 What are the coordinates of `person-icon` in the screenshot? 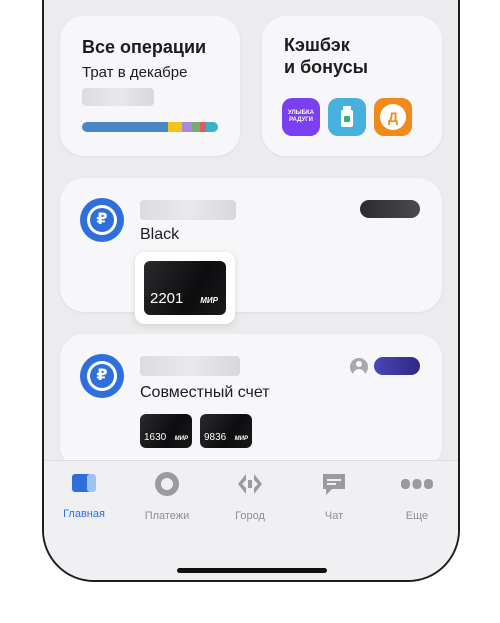 It's located at (359, 367).